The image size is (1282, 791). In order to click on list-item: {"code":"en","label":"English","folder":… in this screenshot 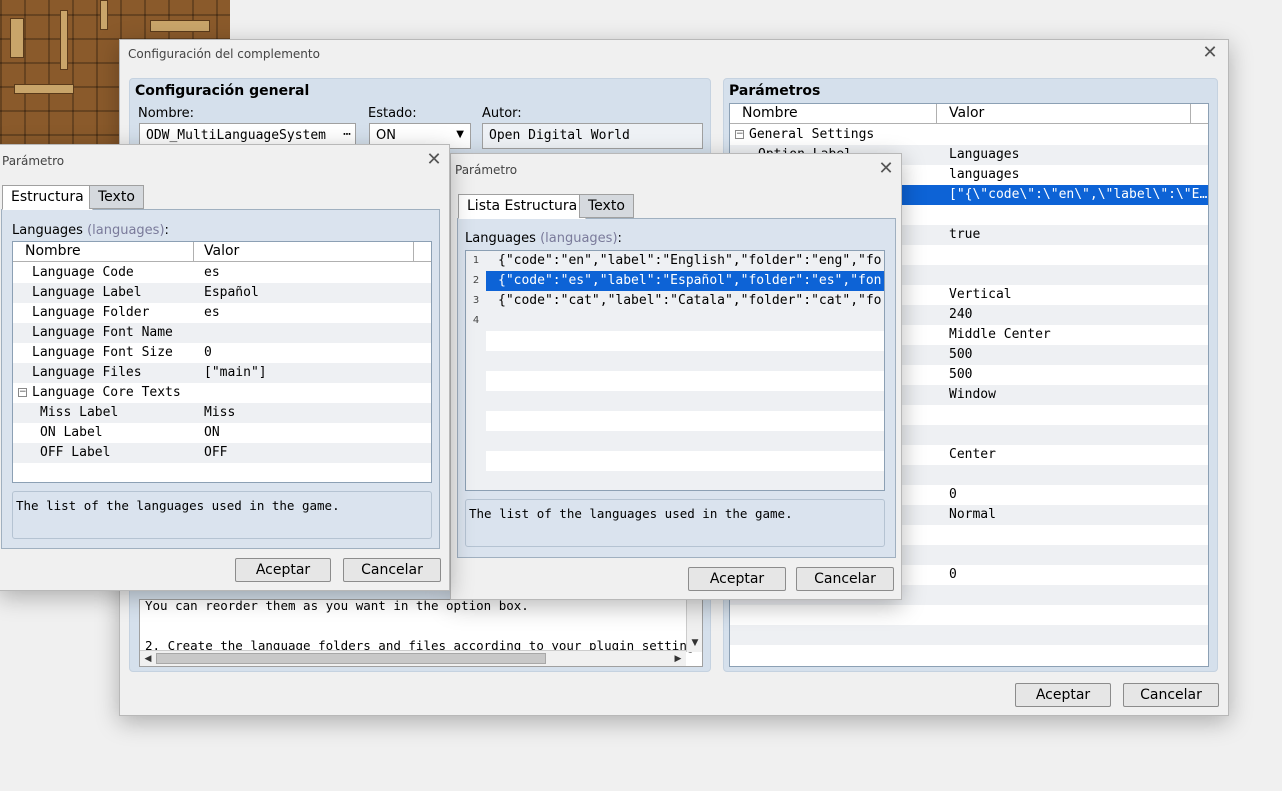, I will do `click(685, 261)`.